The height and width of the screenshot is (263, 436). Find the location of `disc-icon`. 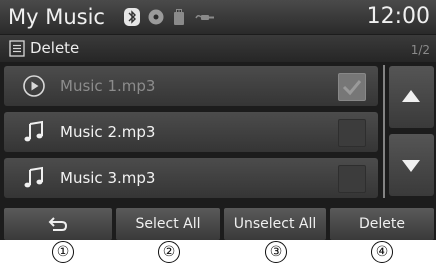

disc-icon is located at coordinates (156, 17).